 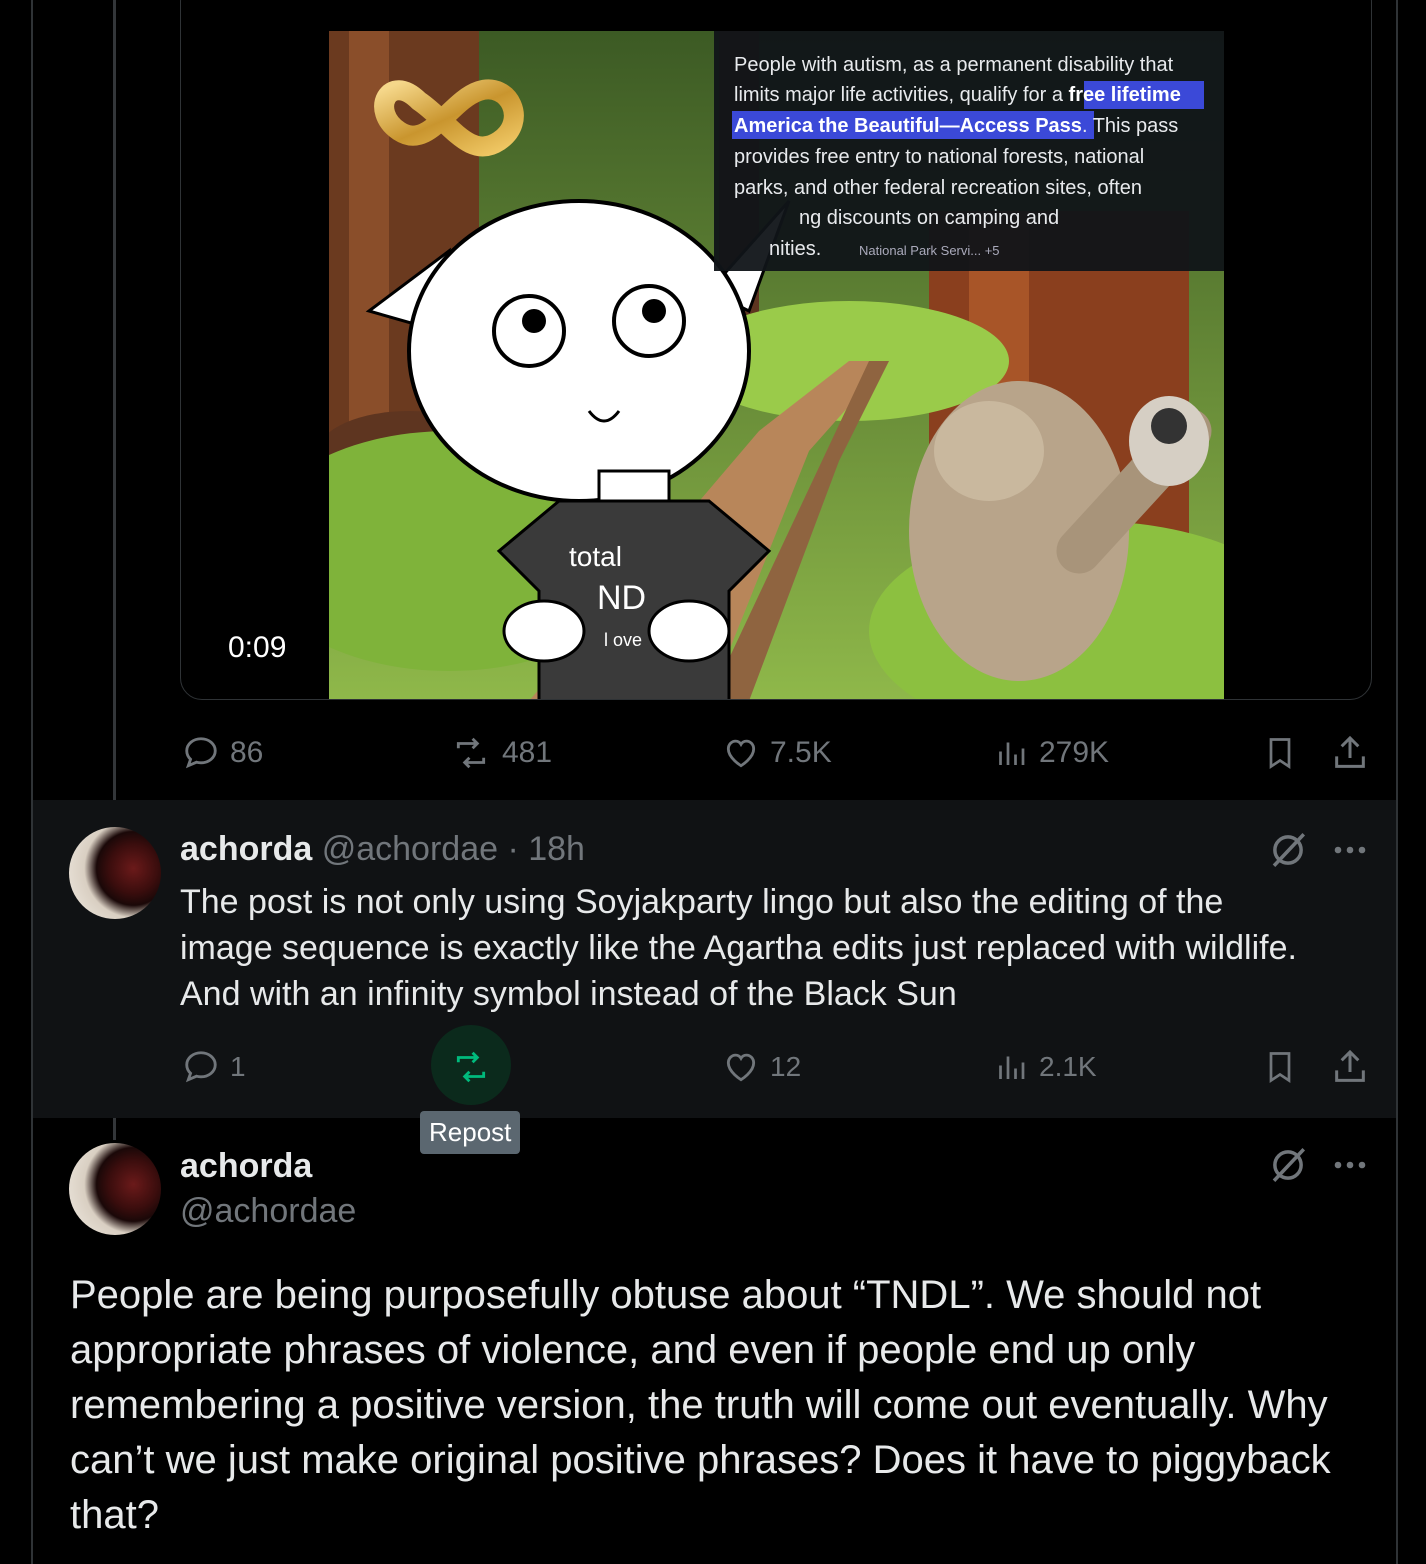 I want to click on like-count: 7.5K, so click(x=801, y=752).